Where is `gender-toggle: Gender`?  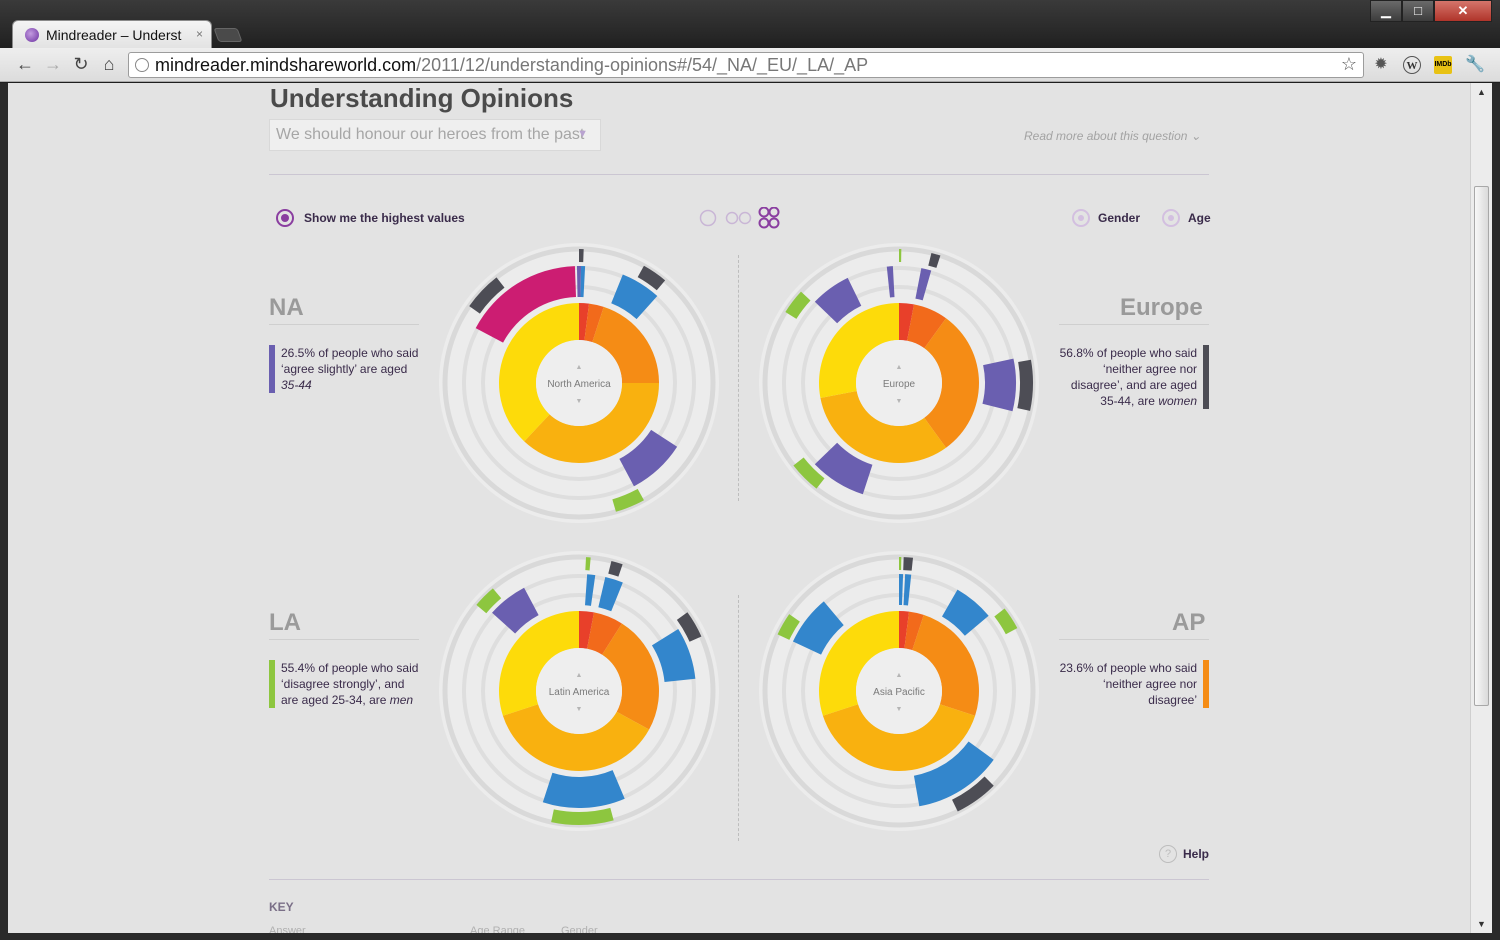 gender-toggle: Gender is located at coordinates (1119, 218).